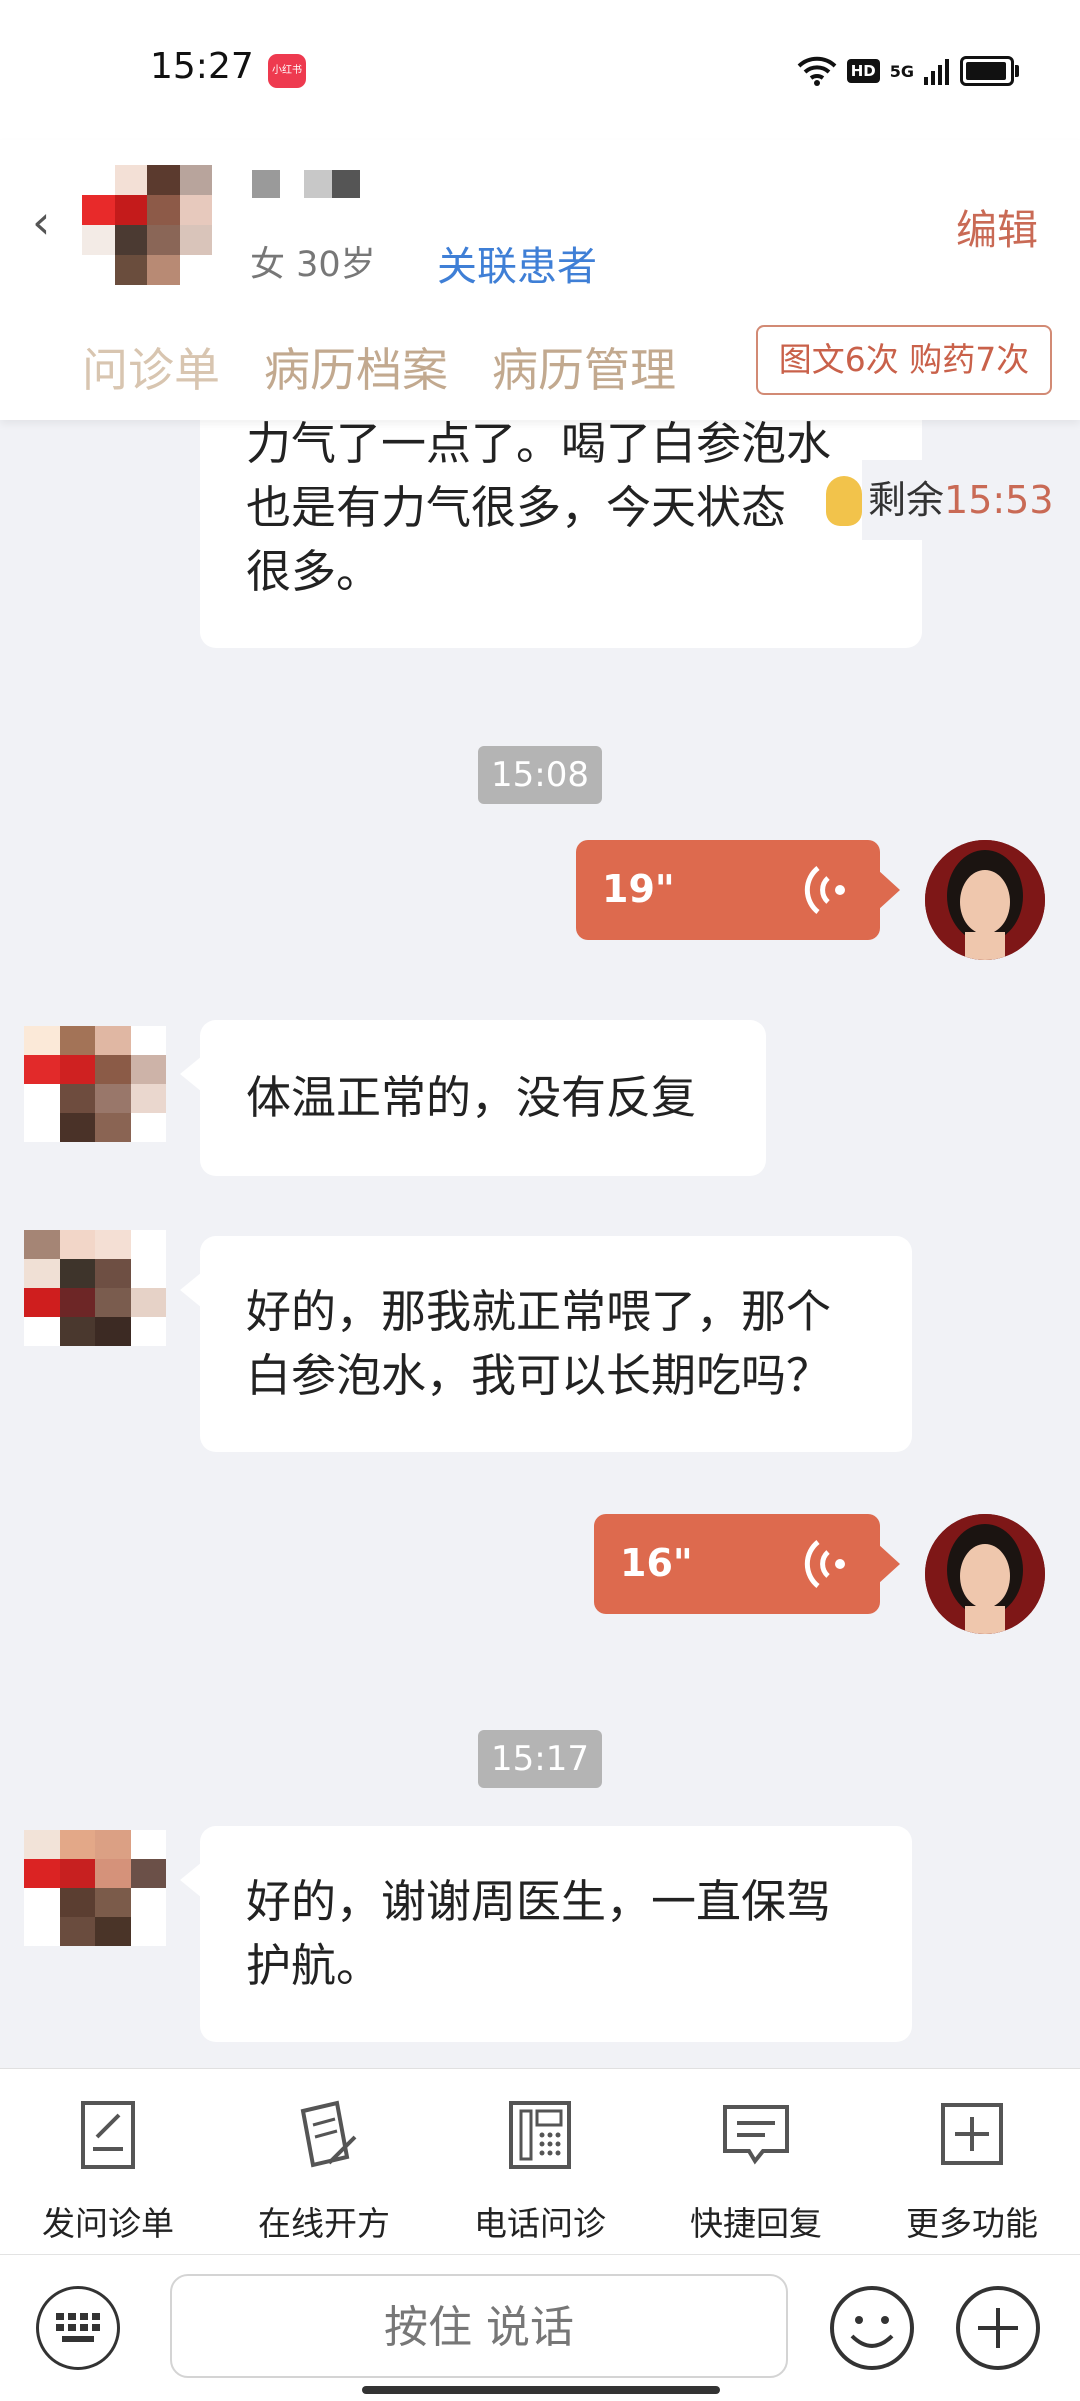 This screenshot has height=2401, width=1080. I want to click on message-text: 好的，那我就正常喂了，那个, so click(539, 1311).